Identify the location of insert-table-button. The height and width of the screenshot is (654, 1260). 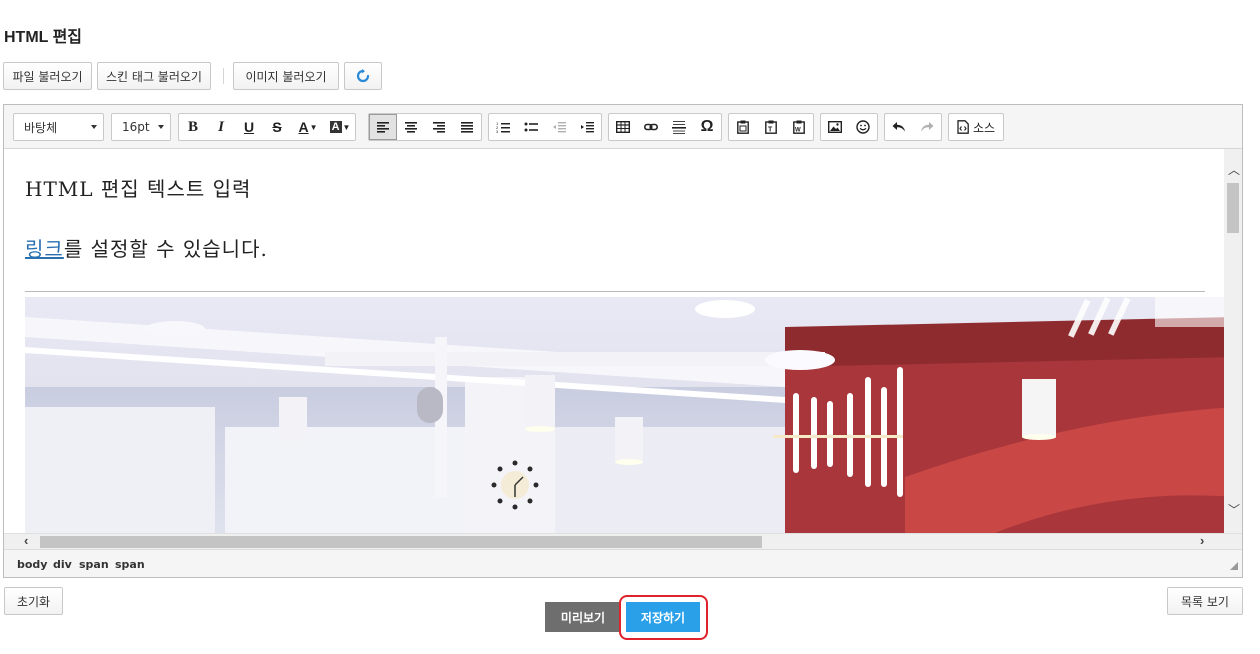
(623, 127).